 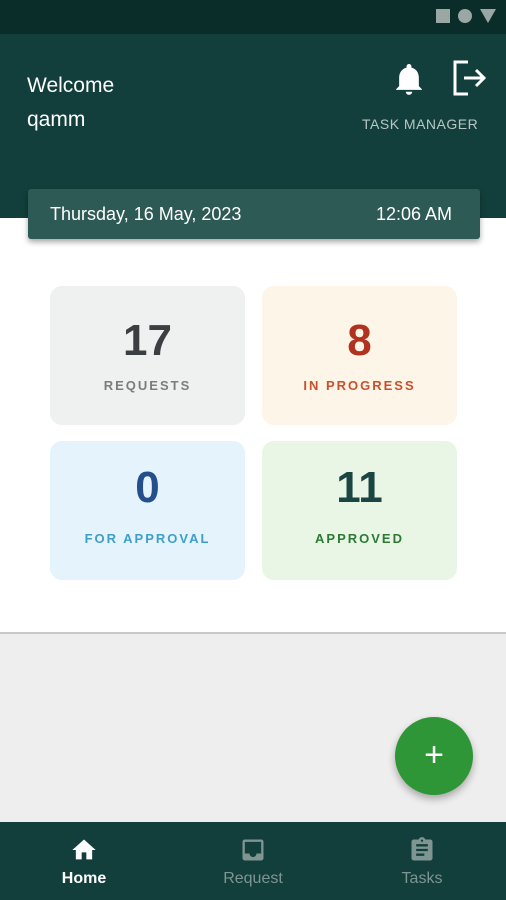 I want to click on approved-card: 11 APPROVED, so click(x=359, y=510).